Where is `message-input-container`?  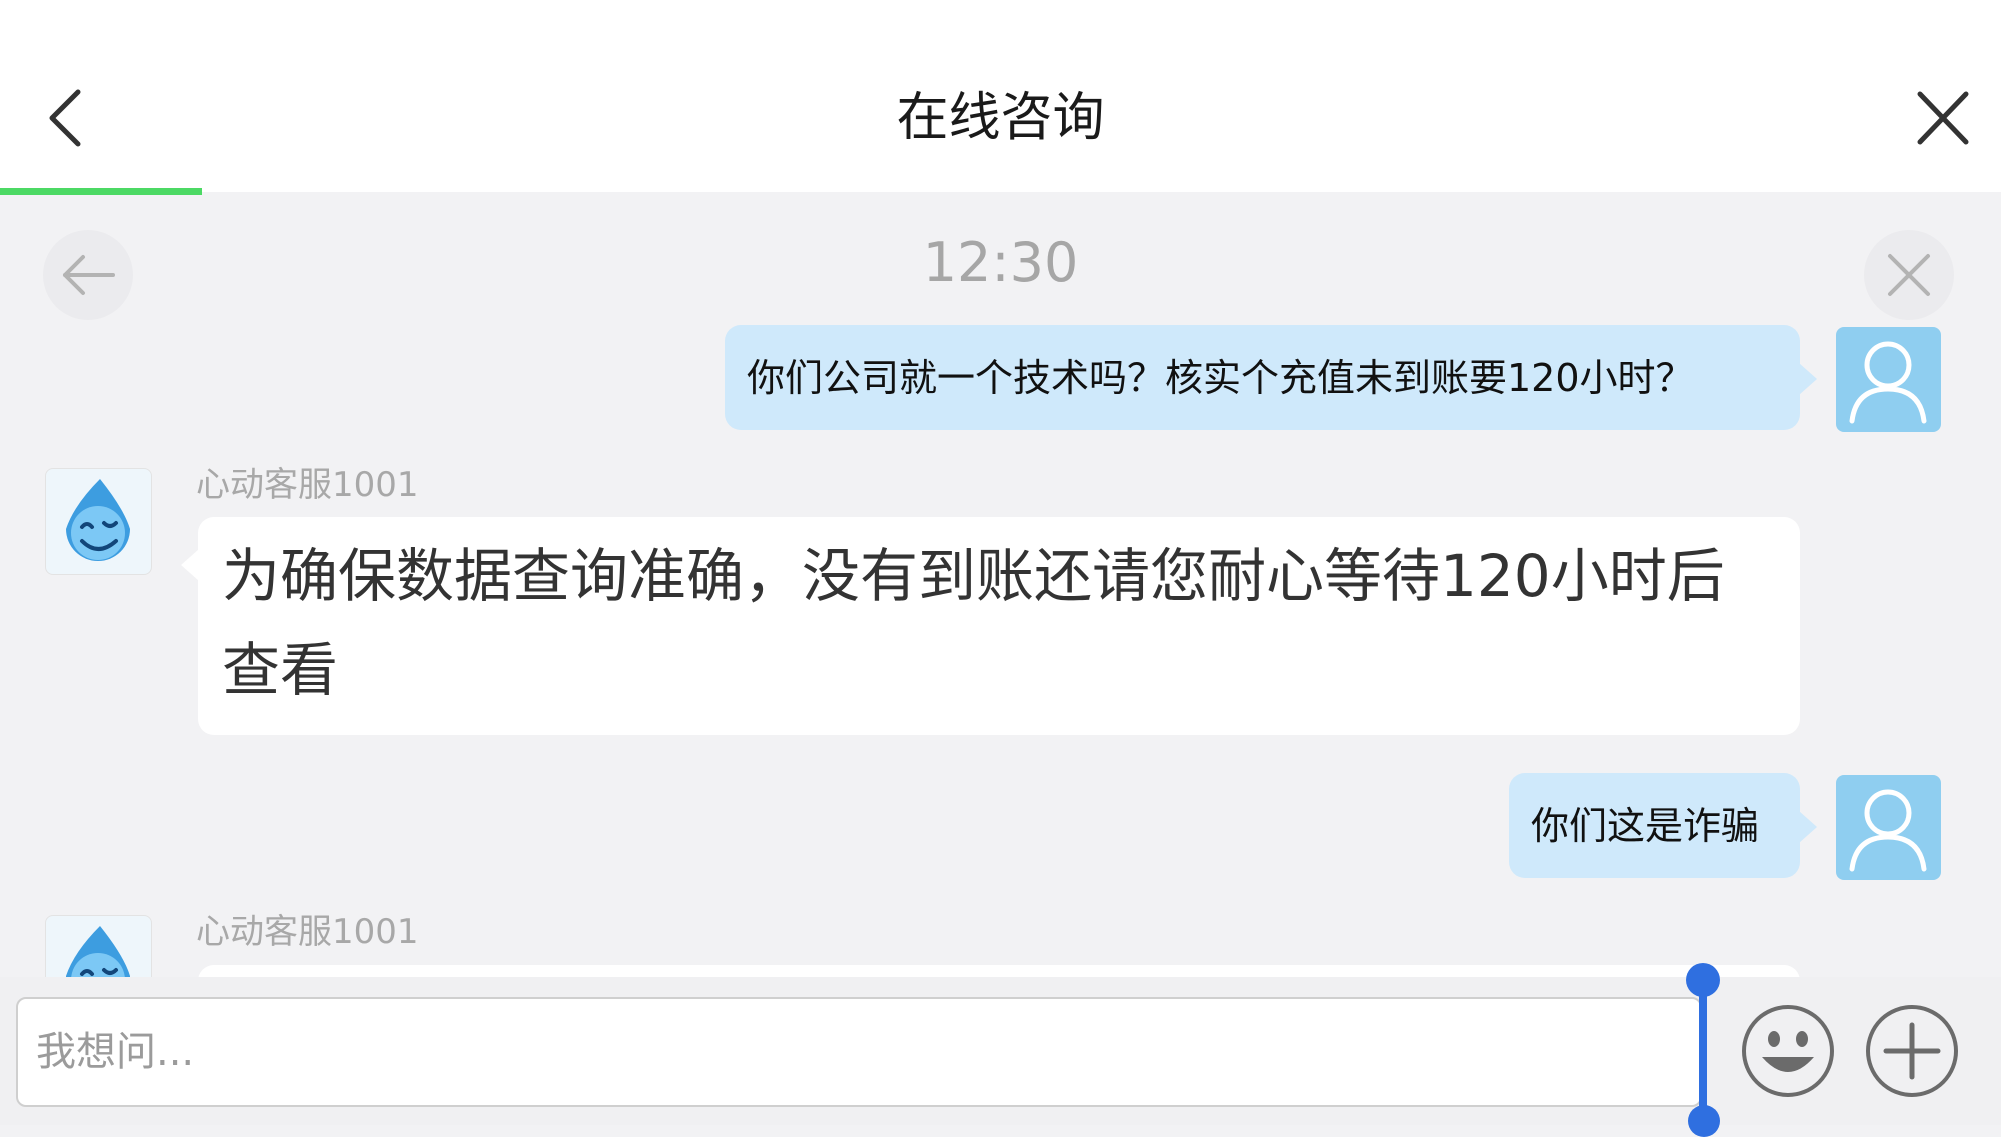 message-input-container is located at coordinates (859, 1052).